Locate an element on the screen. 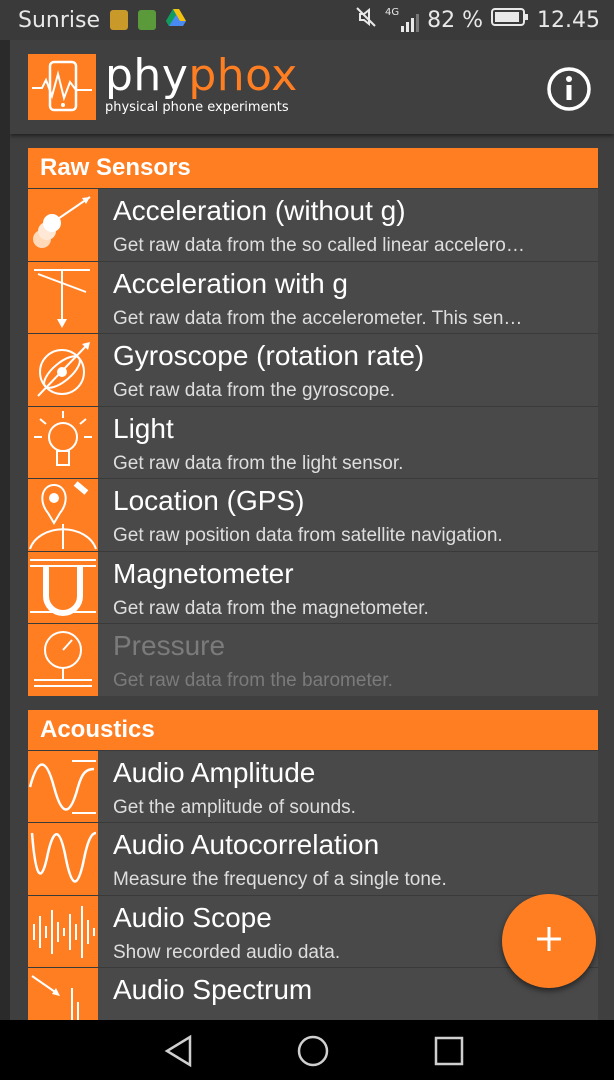  pressure-gauge-icon is located at coordinates (63, 660).